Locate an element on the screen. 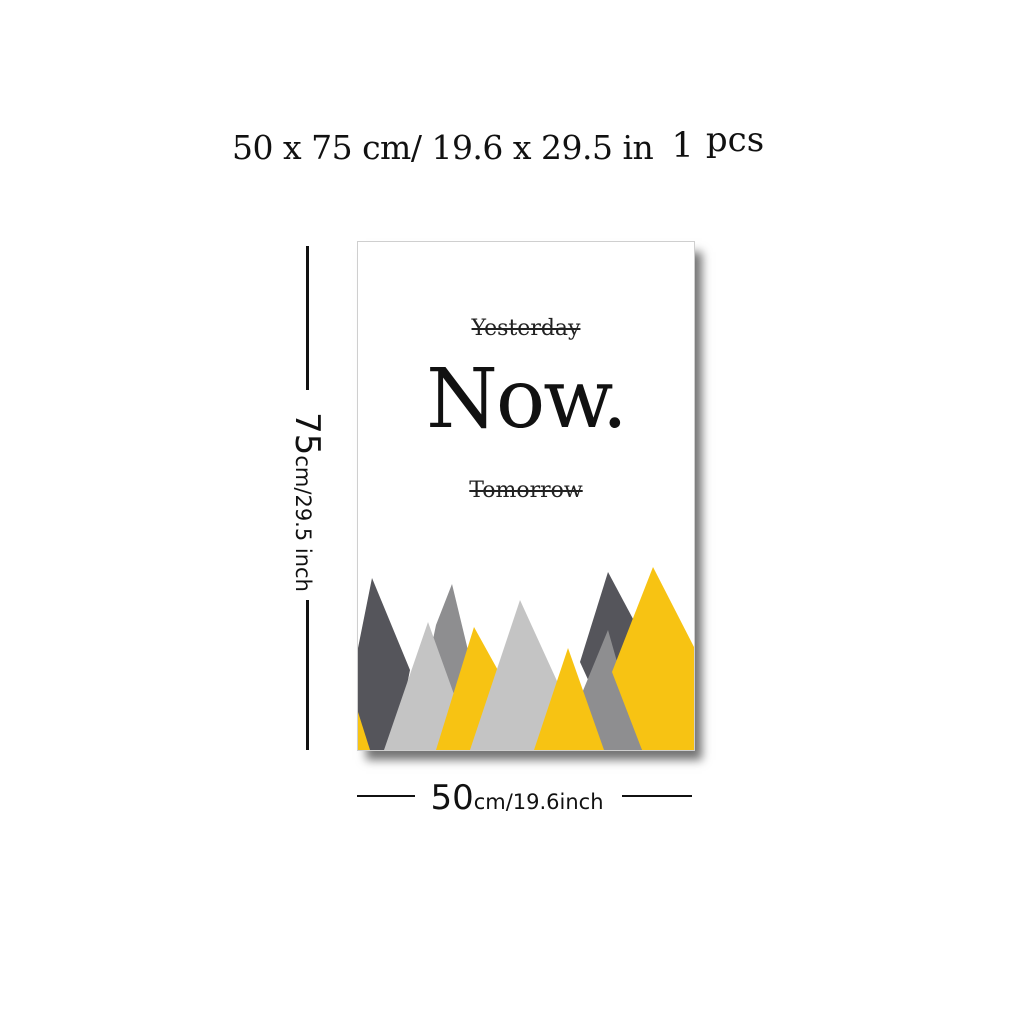 The height and width of the screenshot is (1024, 1024). width-label: 50cm/19.6inch is located at coordinates (517, 798).